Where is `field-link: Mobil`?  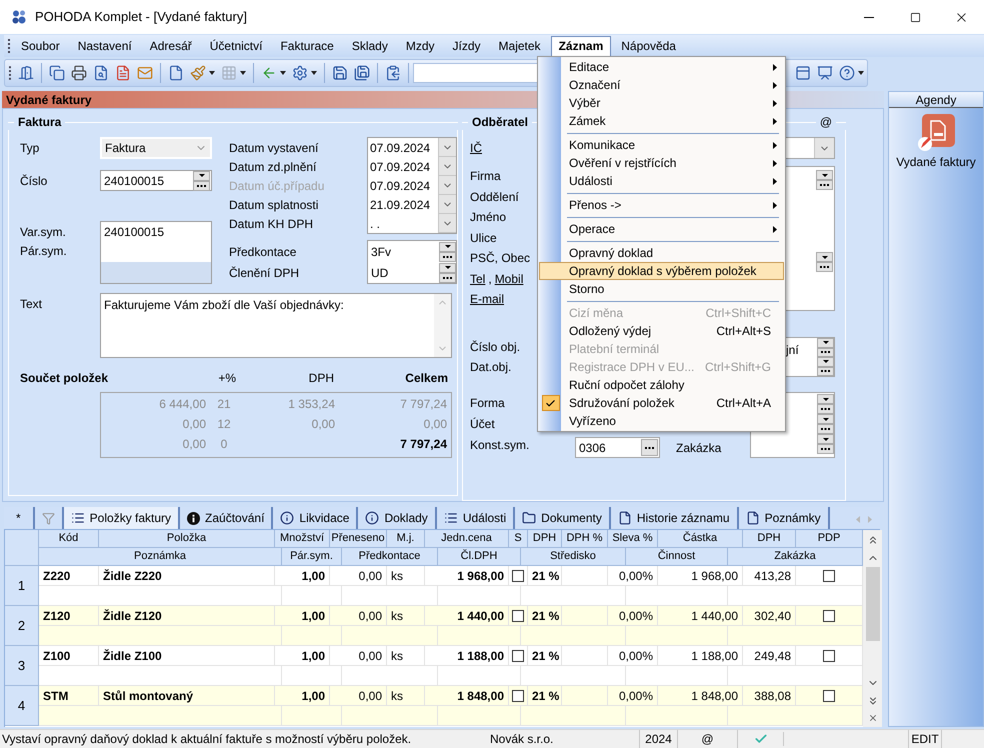 field-link: Mobil is located at coordinates (509, 279).